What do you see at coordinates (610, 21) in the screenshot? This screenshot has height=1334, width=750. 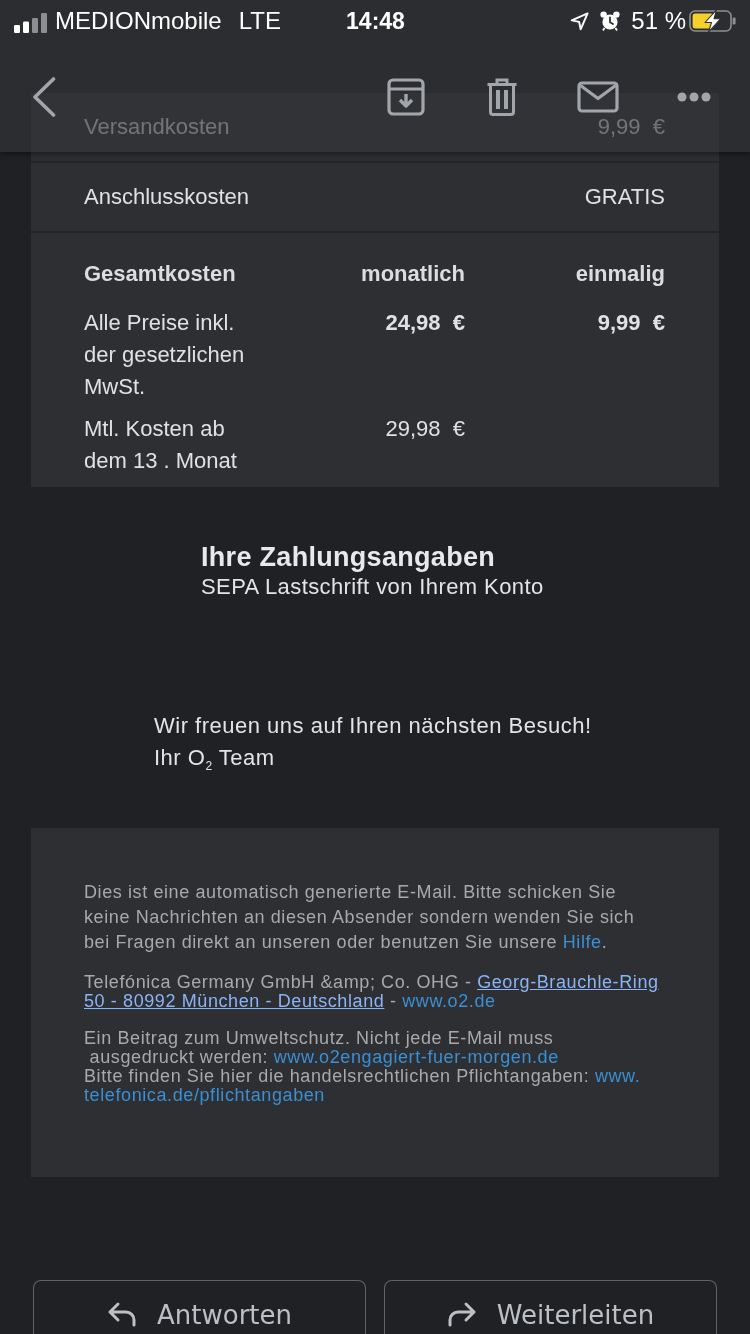 I see `alarm-clock-icon` at bounding box center [610, 21].